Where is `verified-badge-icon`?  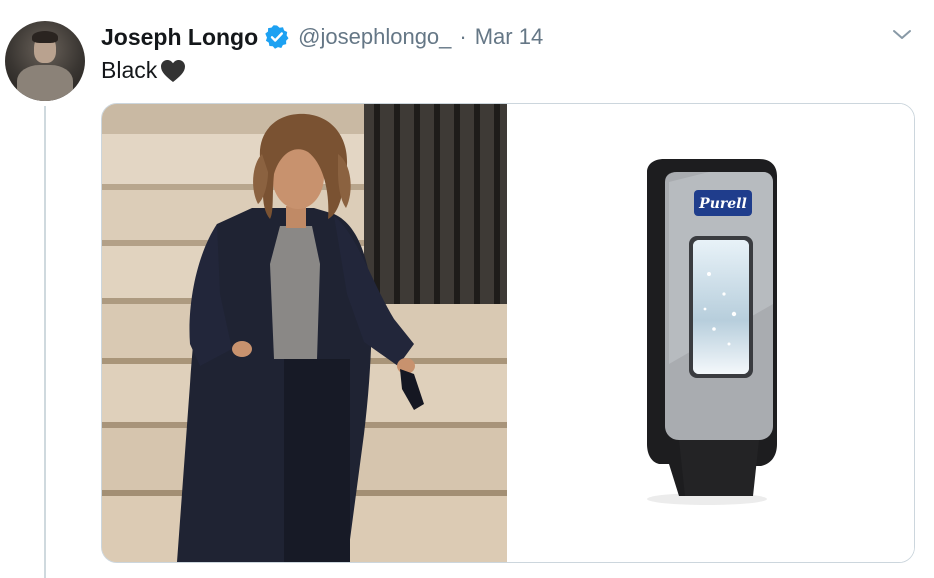 verified-badge-icon is located at coordinates (277, 37).